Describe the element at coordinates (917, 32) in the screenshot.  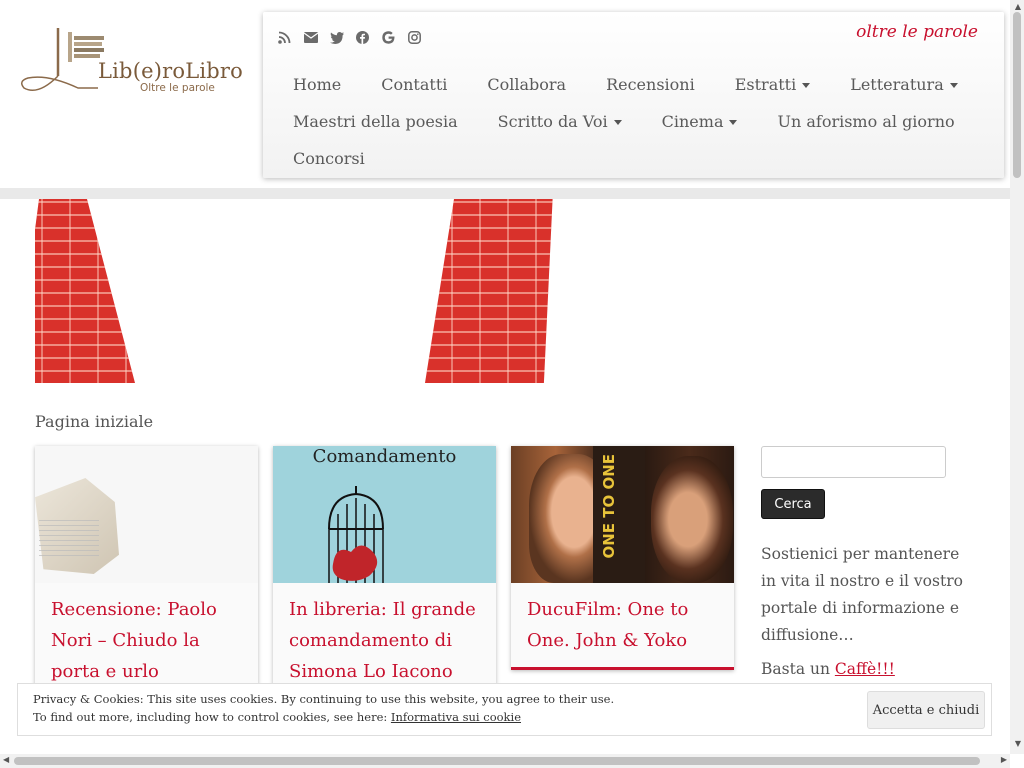
I see `site-tagline: oltre le parole` at that location.